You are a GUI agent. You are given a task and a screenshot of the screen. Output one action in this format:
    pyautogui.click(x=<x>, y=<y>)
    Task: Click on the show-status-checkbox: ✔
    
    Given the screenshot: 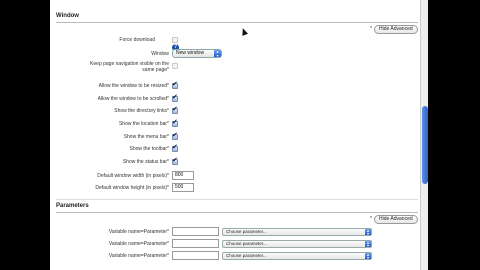 What is the action you would take?
    pyautogui.click(x=175, y=161)
    